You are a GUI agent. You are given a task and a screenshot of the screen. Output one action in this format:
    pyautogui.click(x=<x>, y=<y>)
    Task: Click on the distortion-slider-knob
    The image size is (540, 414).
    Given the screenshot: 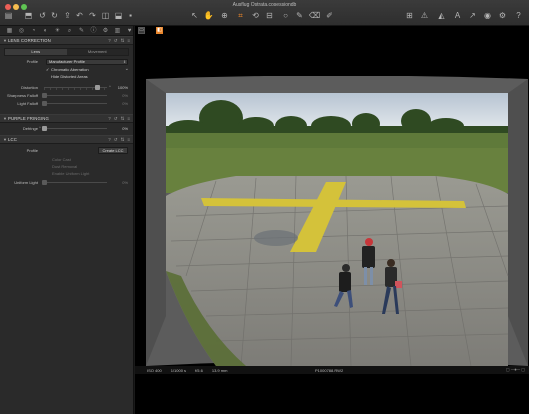 What is the action you would take?
    pyautogui.click(x=98, y=87)
    